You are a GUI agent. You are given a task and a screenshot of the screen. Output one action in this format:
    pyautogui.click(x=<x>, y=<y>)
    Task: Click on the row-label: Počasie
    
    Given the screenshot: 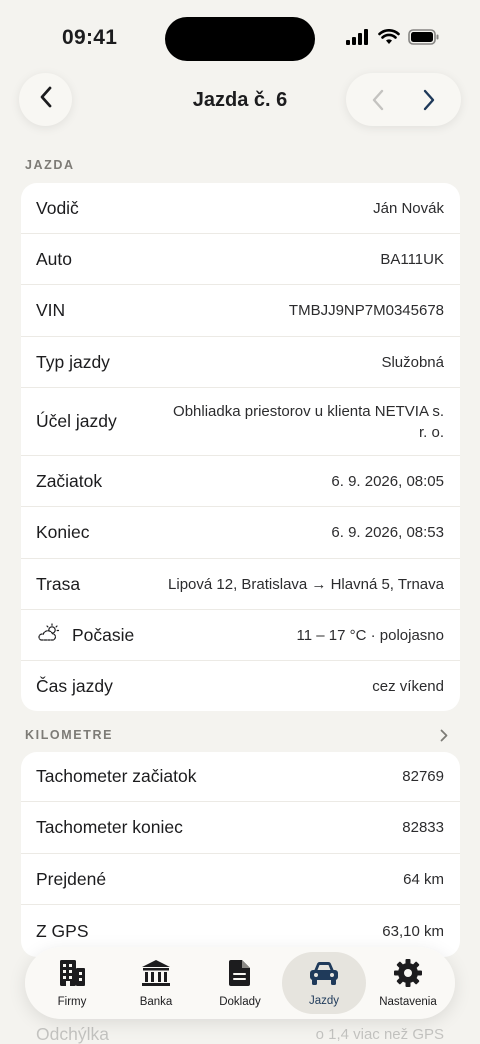 What is the action you would take?
    pyautogui.click(x=85, y=635)
    